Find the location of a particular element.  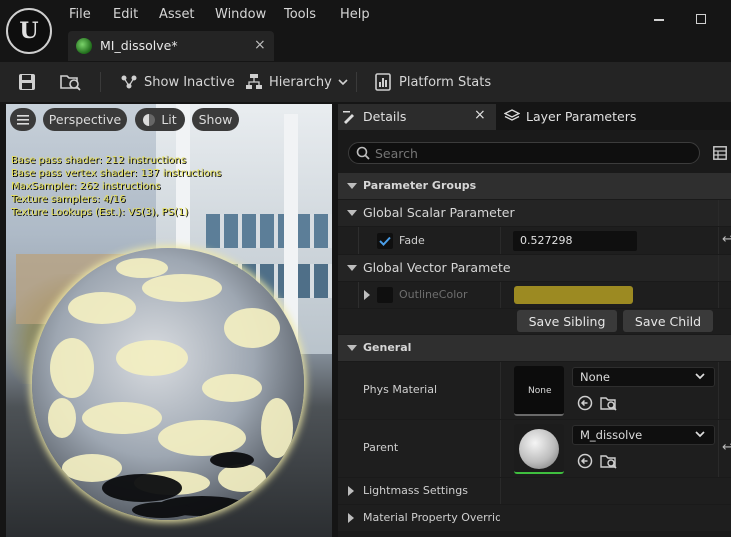

general-category: General is located at coordinates (534, 348).